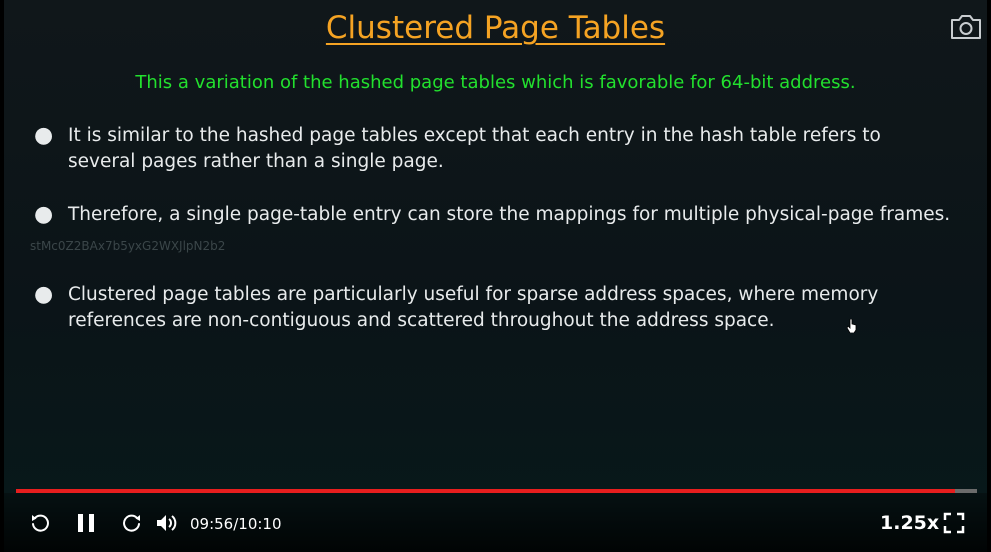  I want to click on fullscreen-button, so click(954, 523).